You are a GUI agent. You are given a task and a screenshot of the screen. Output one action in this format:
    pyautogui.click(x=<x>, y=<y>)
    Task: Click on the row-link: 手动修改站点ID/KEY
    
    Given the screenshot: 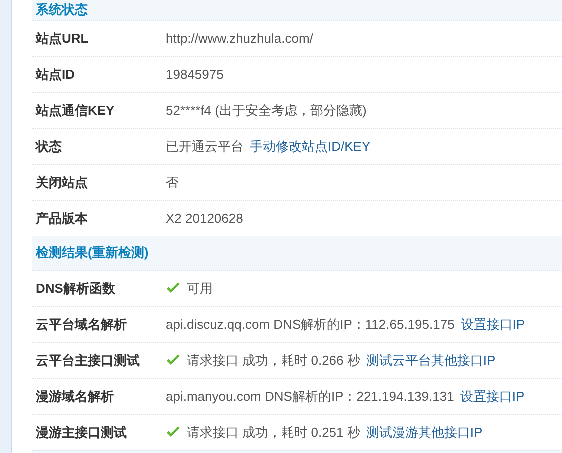 What is the action you would take?
    pyautogui.click(x=310, y=146)
    